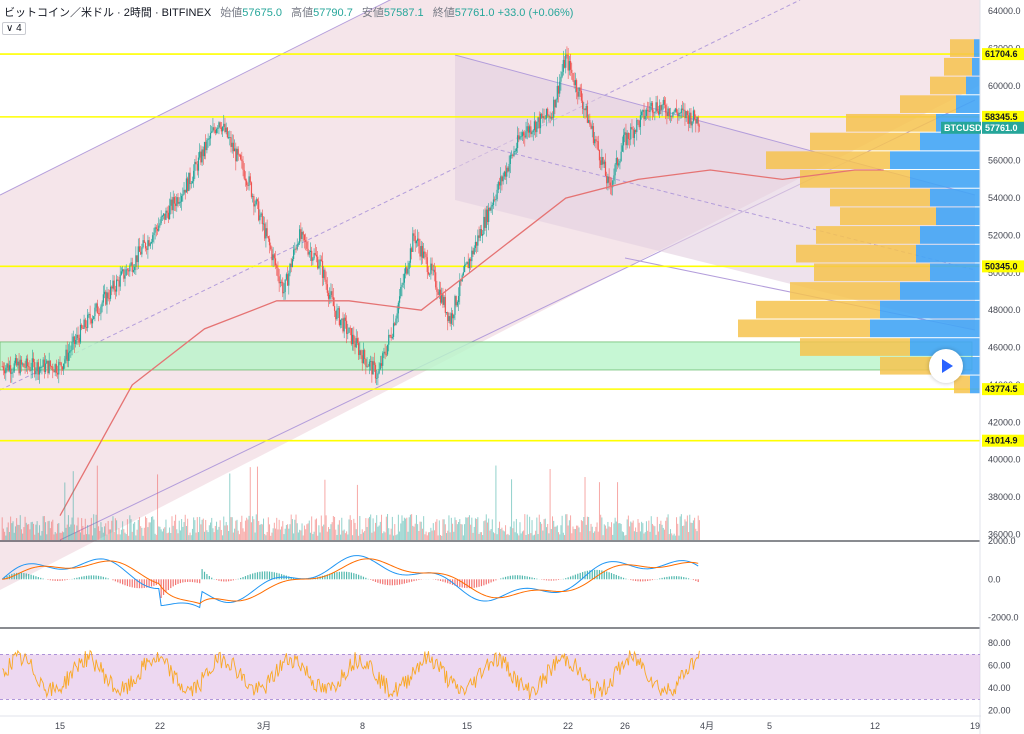 This screenshot has width=1024, height=734. Describe the element at coordinates (14, 28) in the screenshot. I see `indicator-toggle: ∨ 4` at that location.